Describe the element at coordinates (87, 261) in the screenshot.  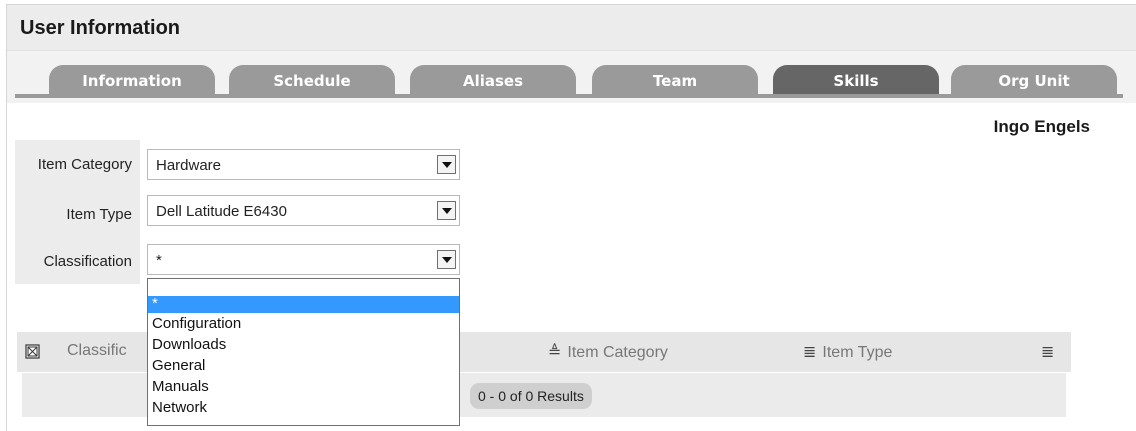
I see `classification-label: Classification` at that location.